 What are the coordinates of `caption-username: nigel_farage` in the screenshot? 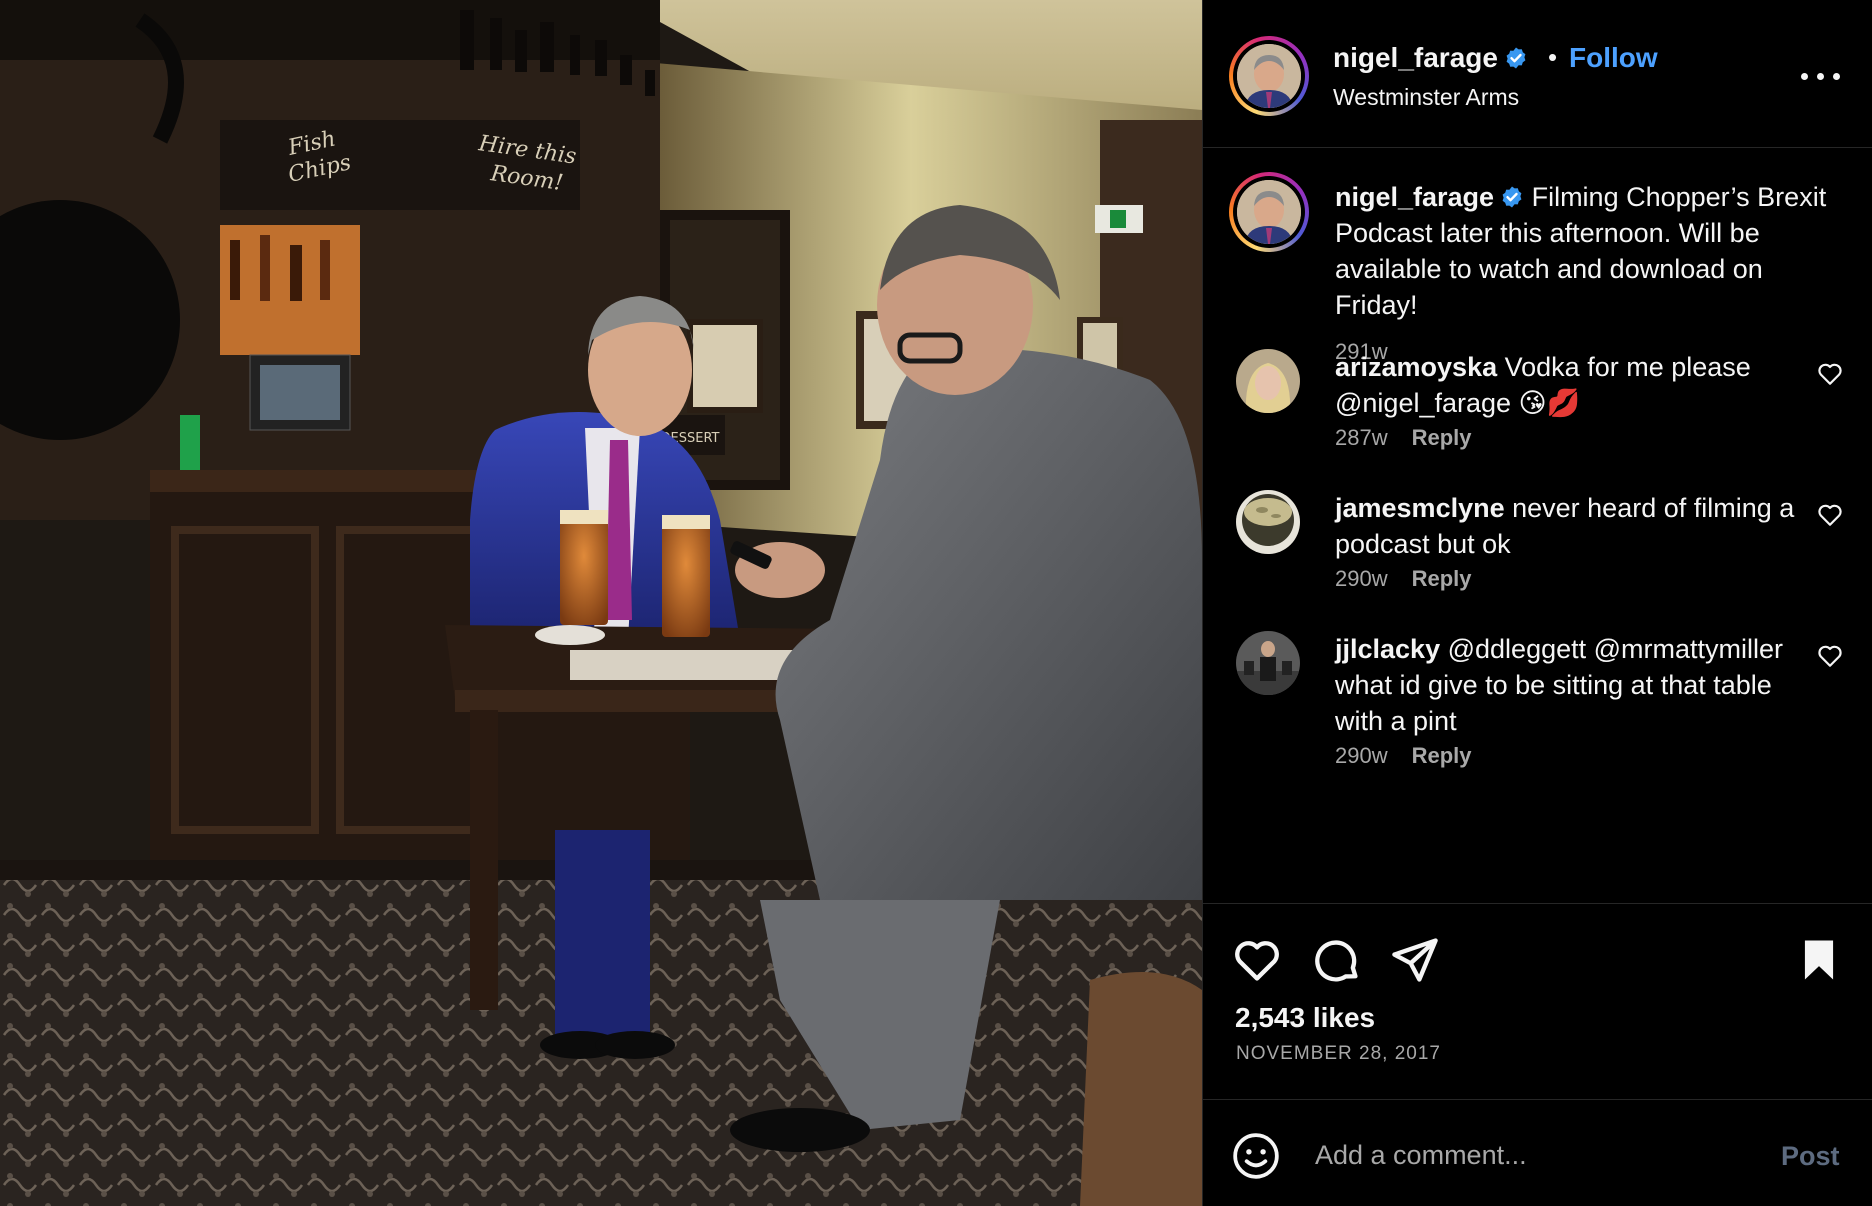 It's located at (1414, 197).